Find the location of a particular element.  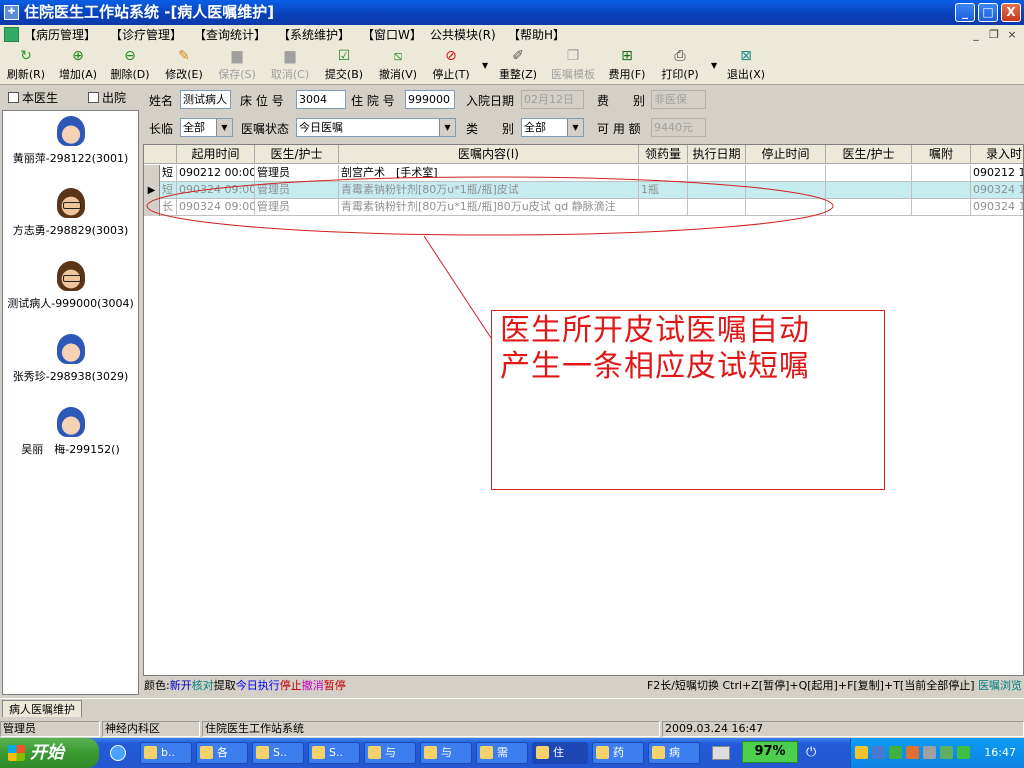

doctor-app-icon: ✚ is located at coordinates (11, 12).